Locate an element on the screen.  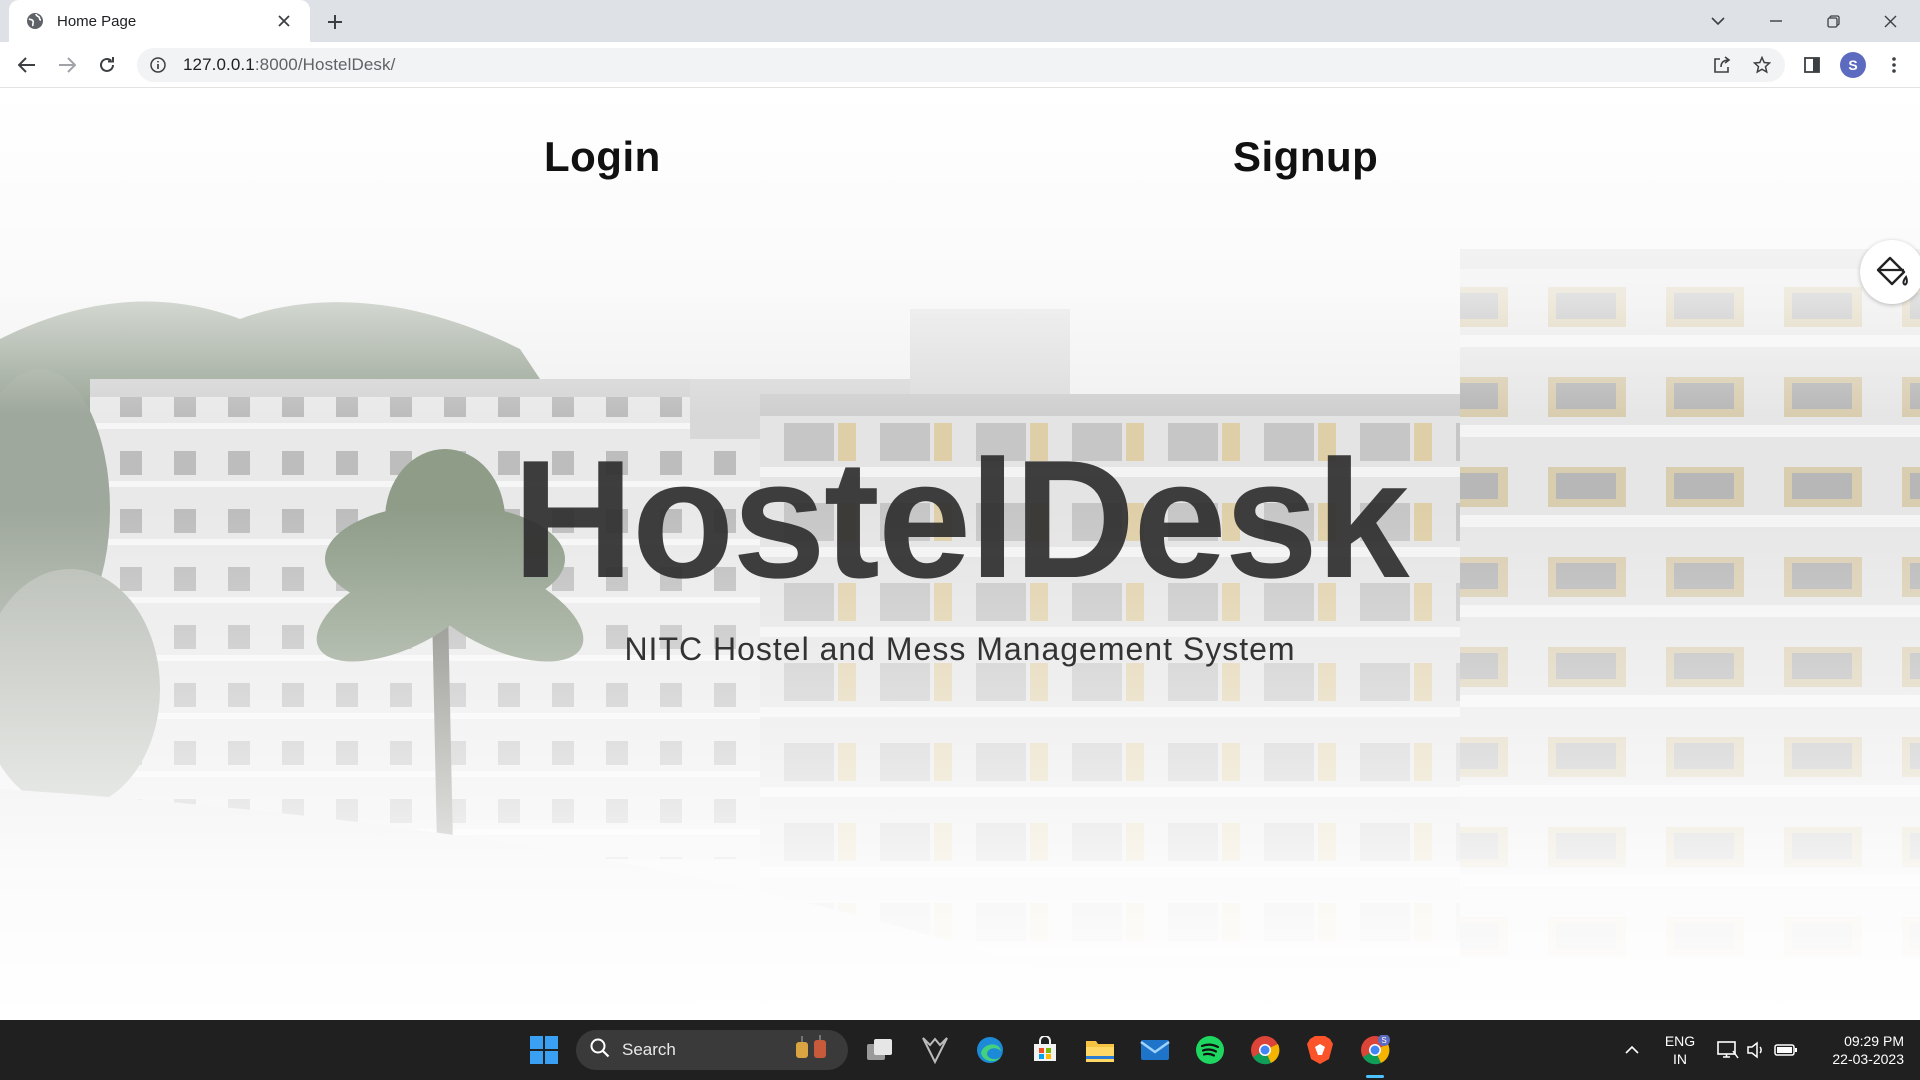
chrome-profile-icon: S is located at coordinates (1375, 1050).